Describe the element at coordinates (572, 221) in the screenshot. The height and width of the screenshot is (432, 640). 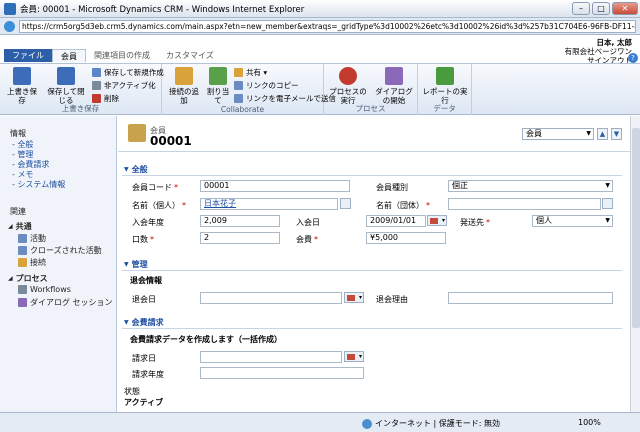
I see `send-to-select: 個人 ▼` at that location.